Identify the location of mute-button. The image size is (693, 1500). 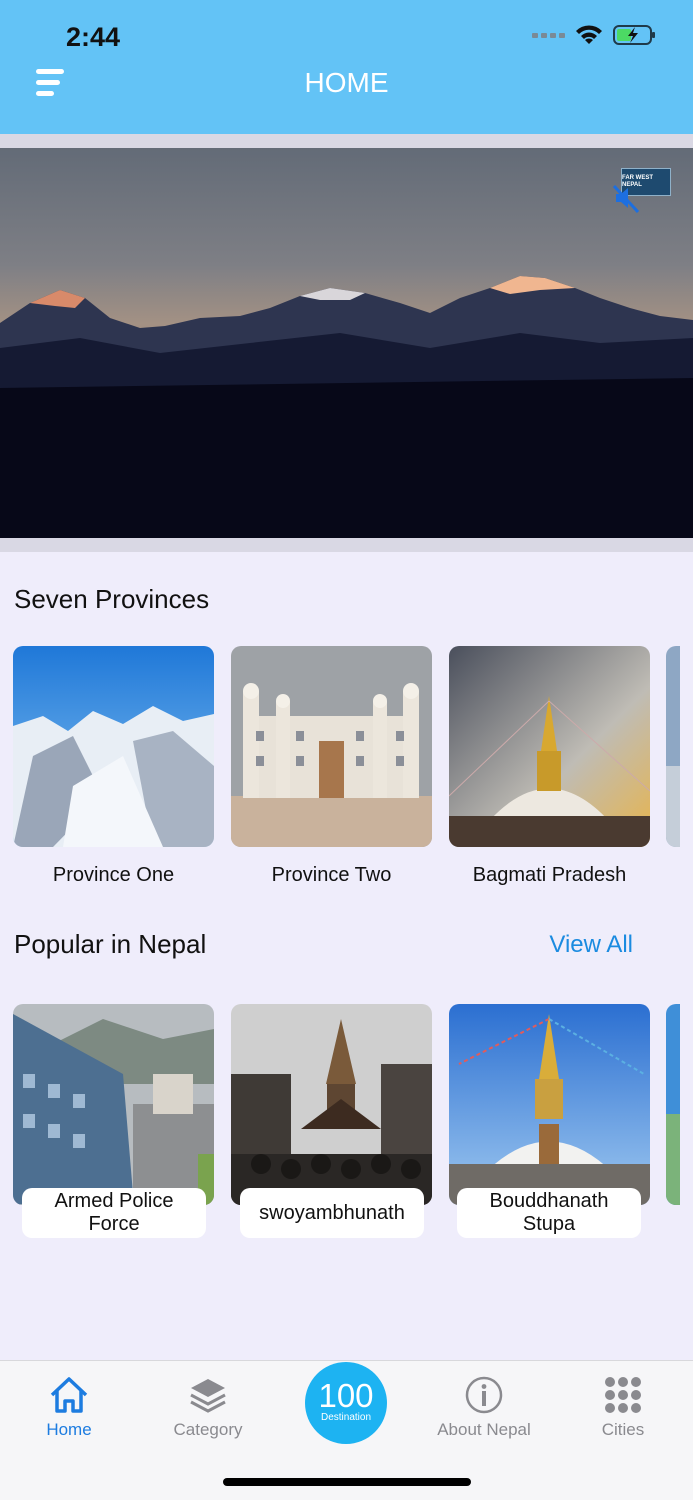
(626, 198).